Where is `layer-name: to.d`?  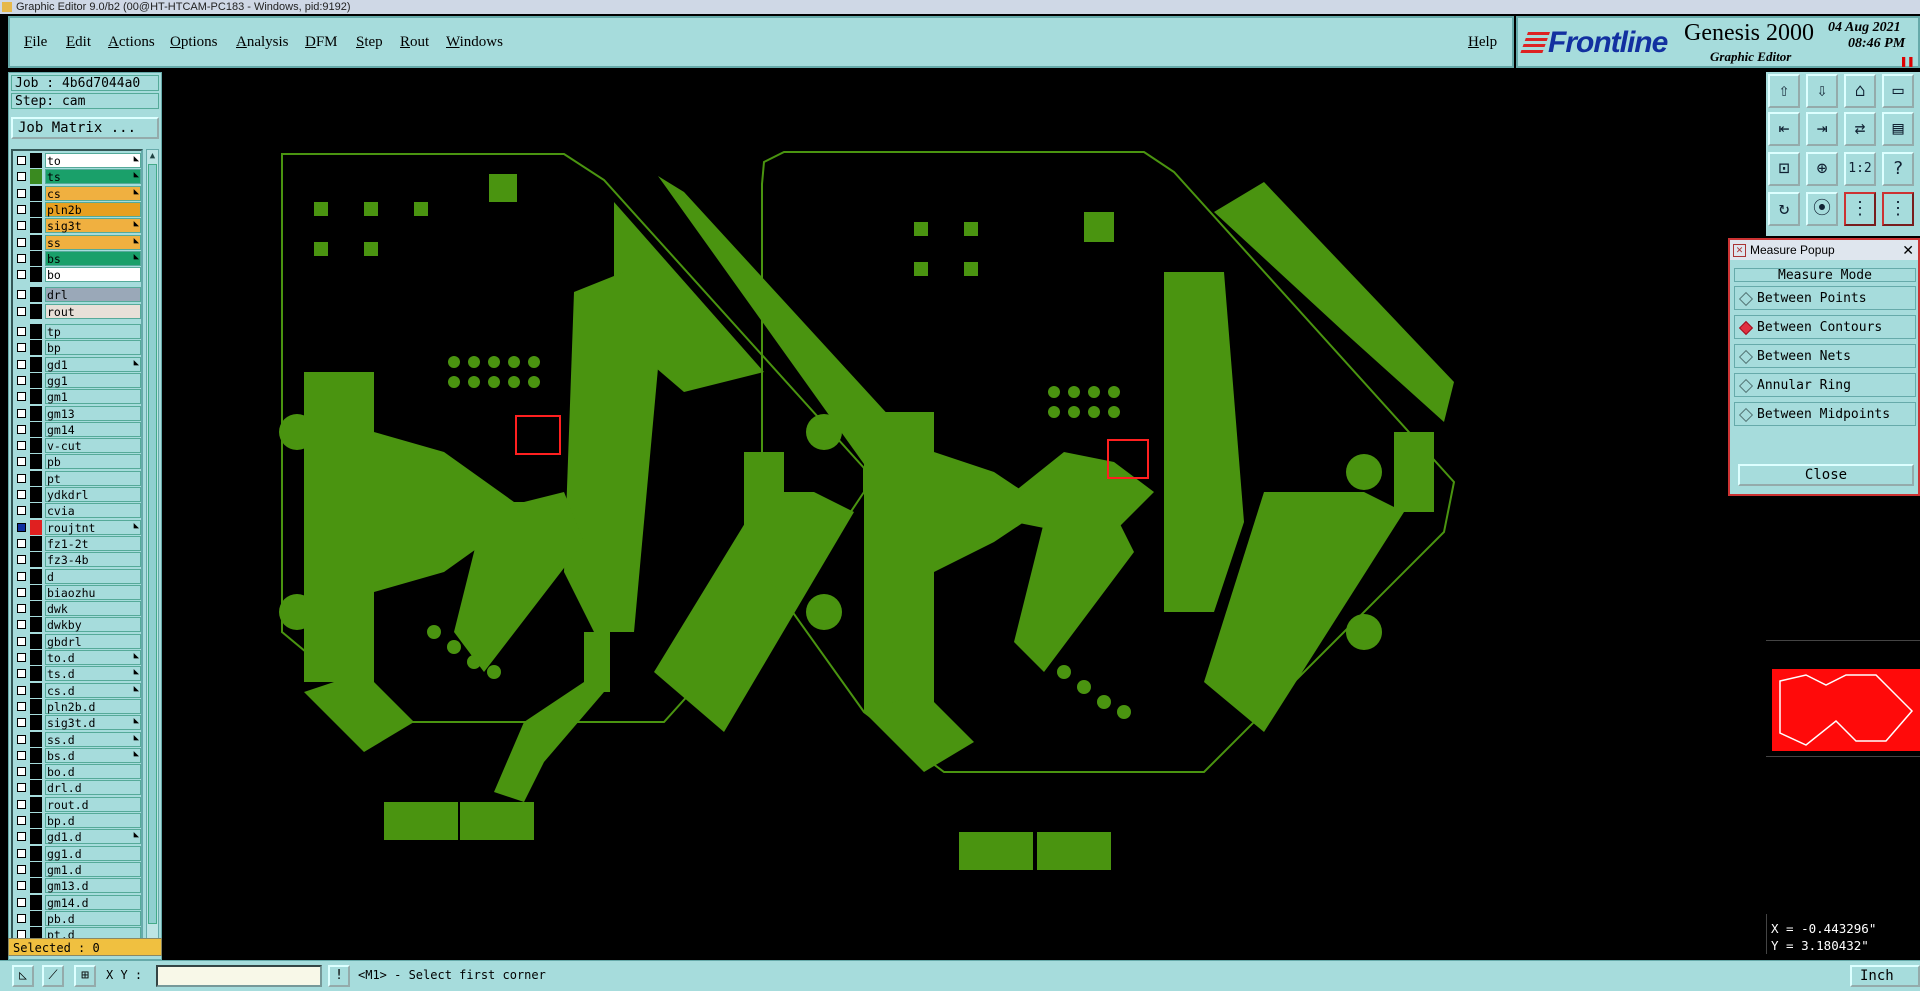 layer-name: to.d is located at coordinates (93, 657).